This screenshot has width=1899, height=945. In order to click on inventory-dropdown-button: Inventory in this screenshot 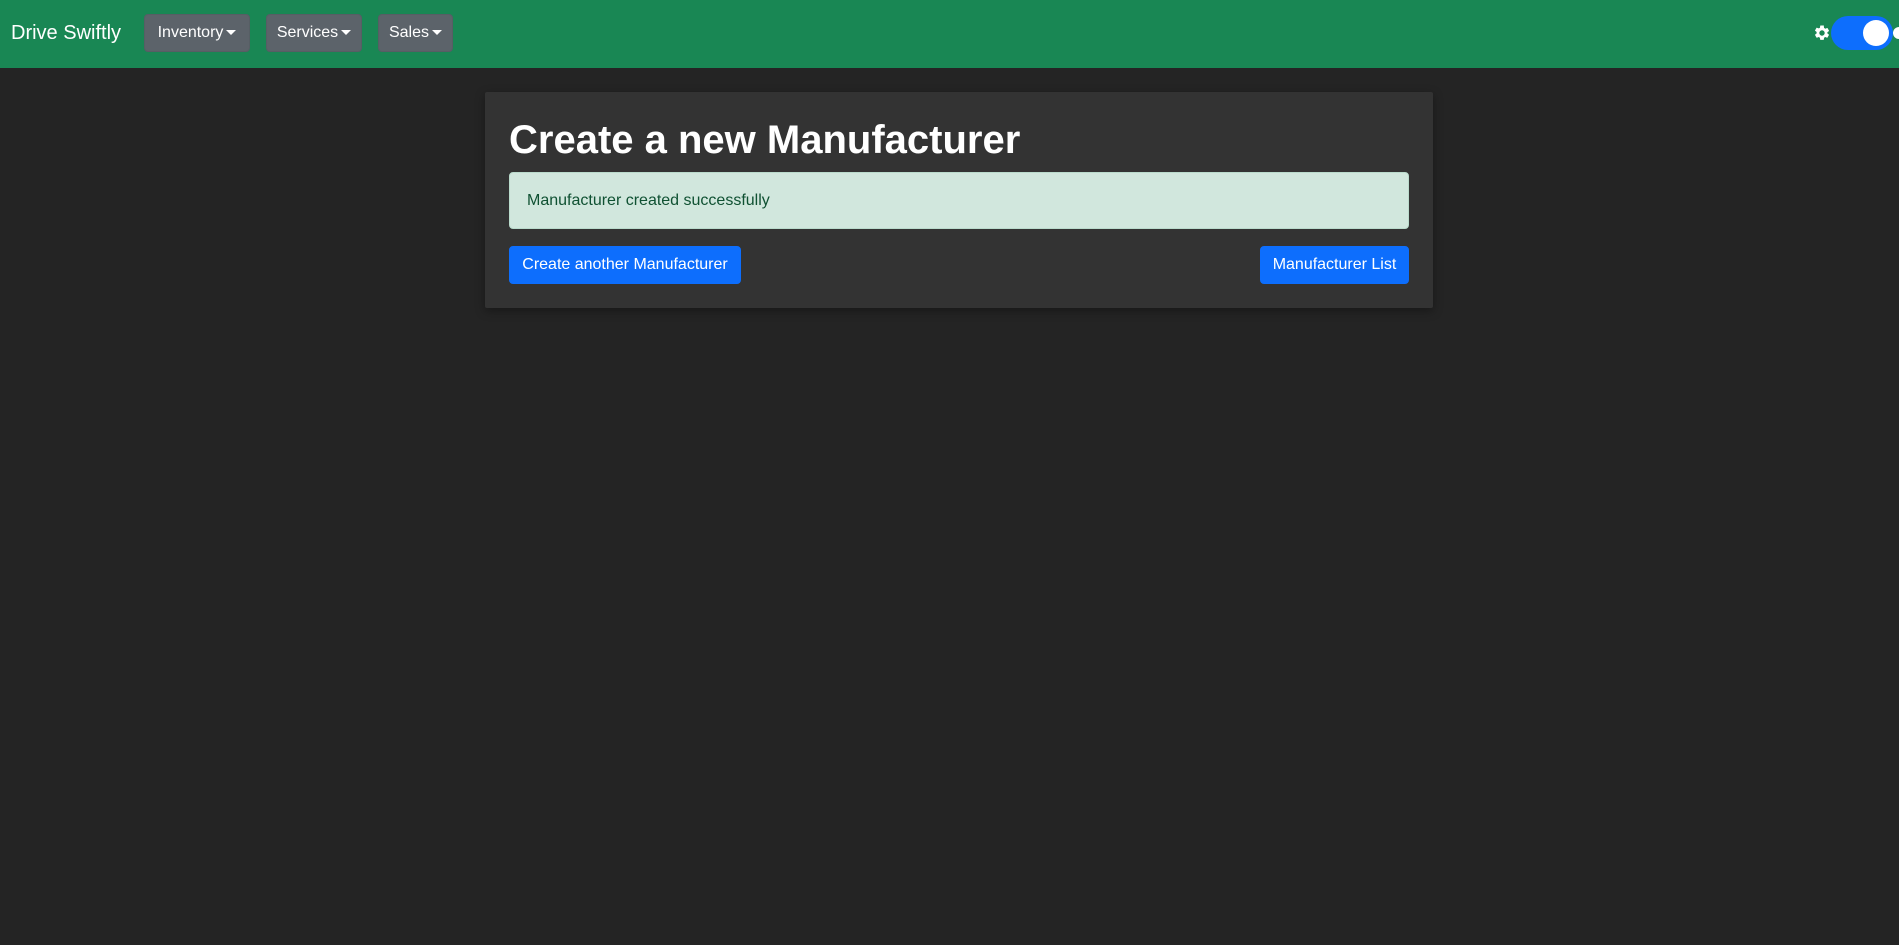, I will do `click(197, 33)`.